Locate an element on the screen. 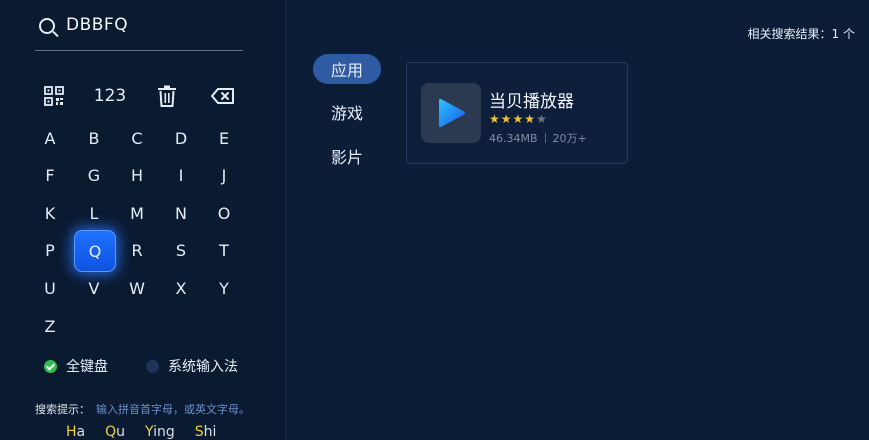 The height and width of the screenshot is (440, 869). full-keyboard-label: 全键盘 is located at coordinates (87, 367).